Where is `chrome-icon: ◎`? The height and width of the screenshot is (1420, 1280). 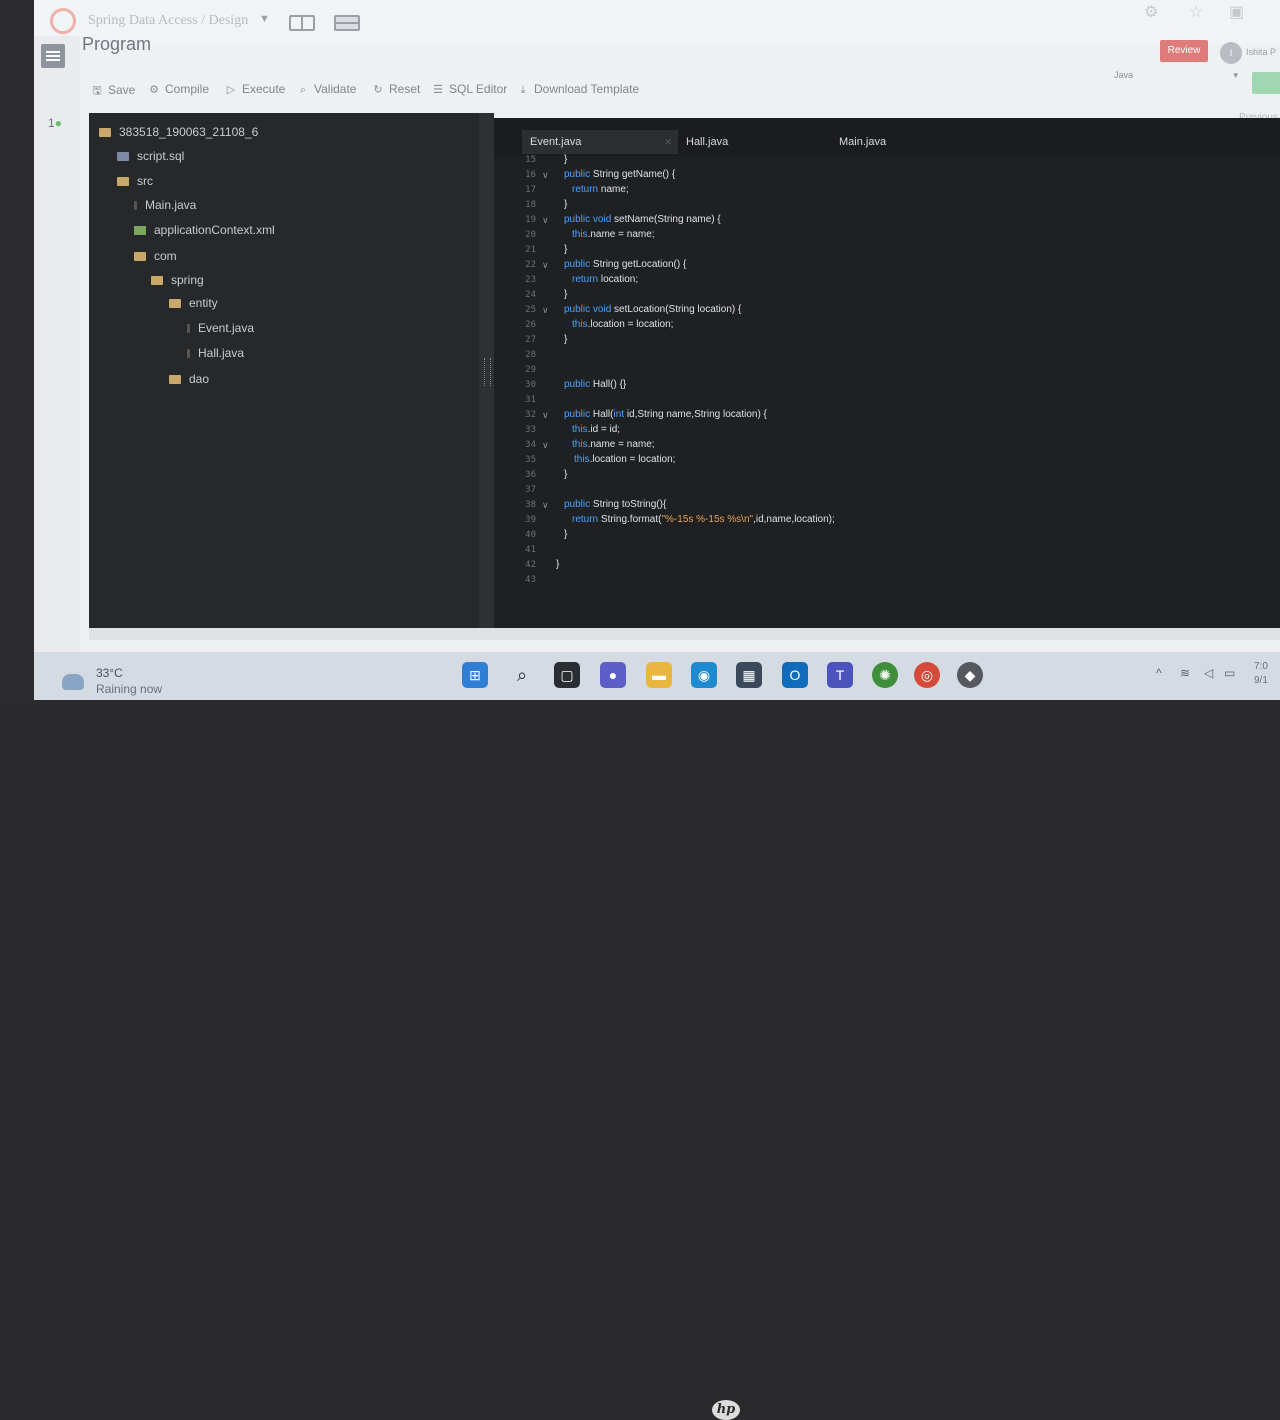 chrome-icon: ◎ is located at coordinates (927, 675).